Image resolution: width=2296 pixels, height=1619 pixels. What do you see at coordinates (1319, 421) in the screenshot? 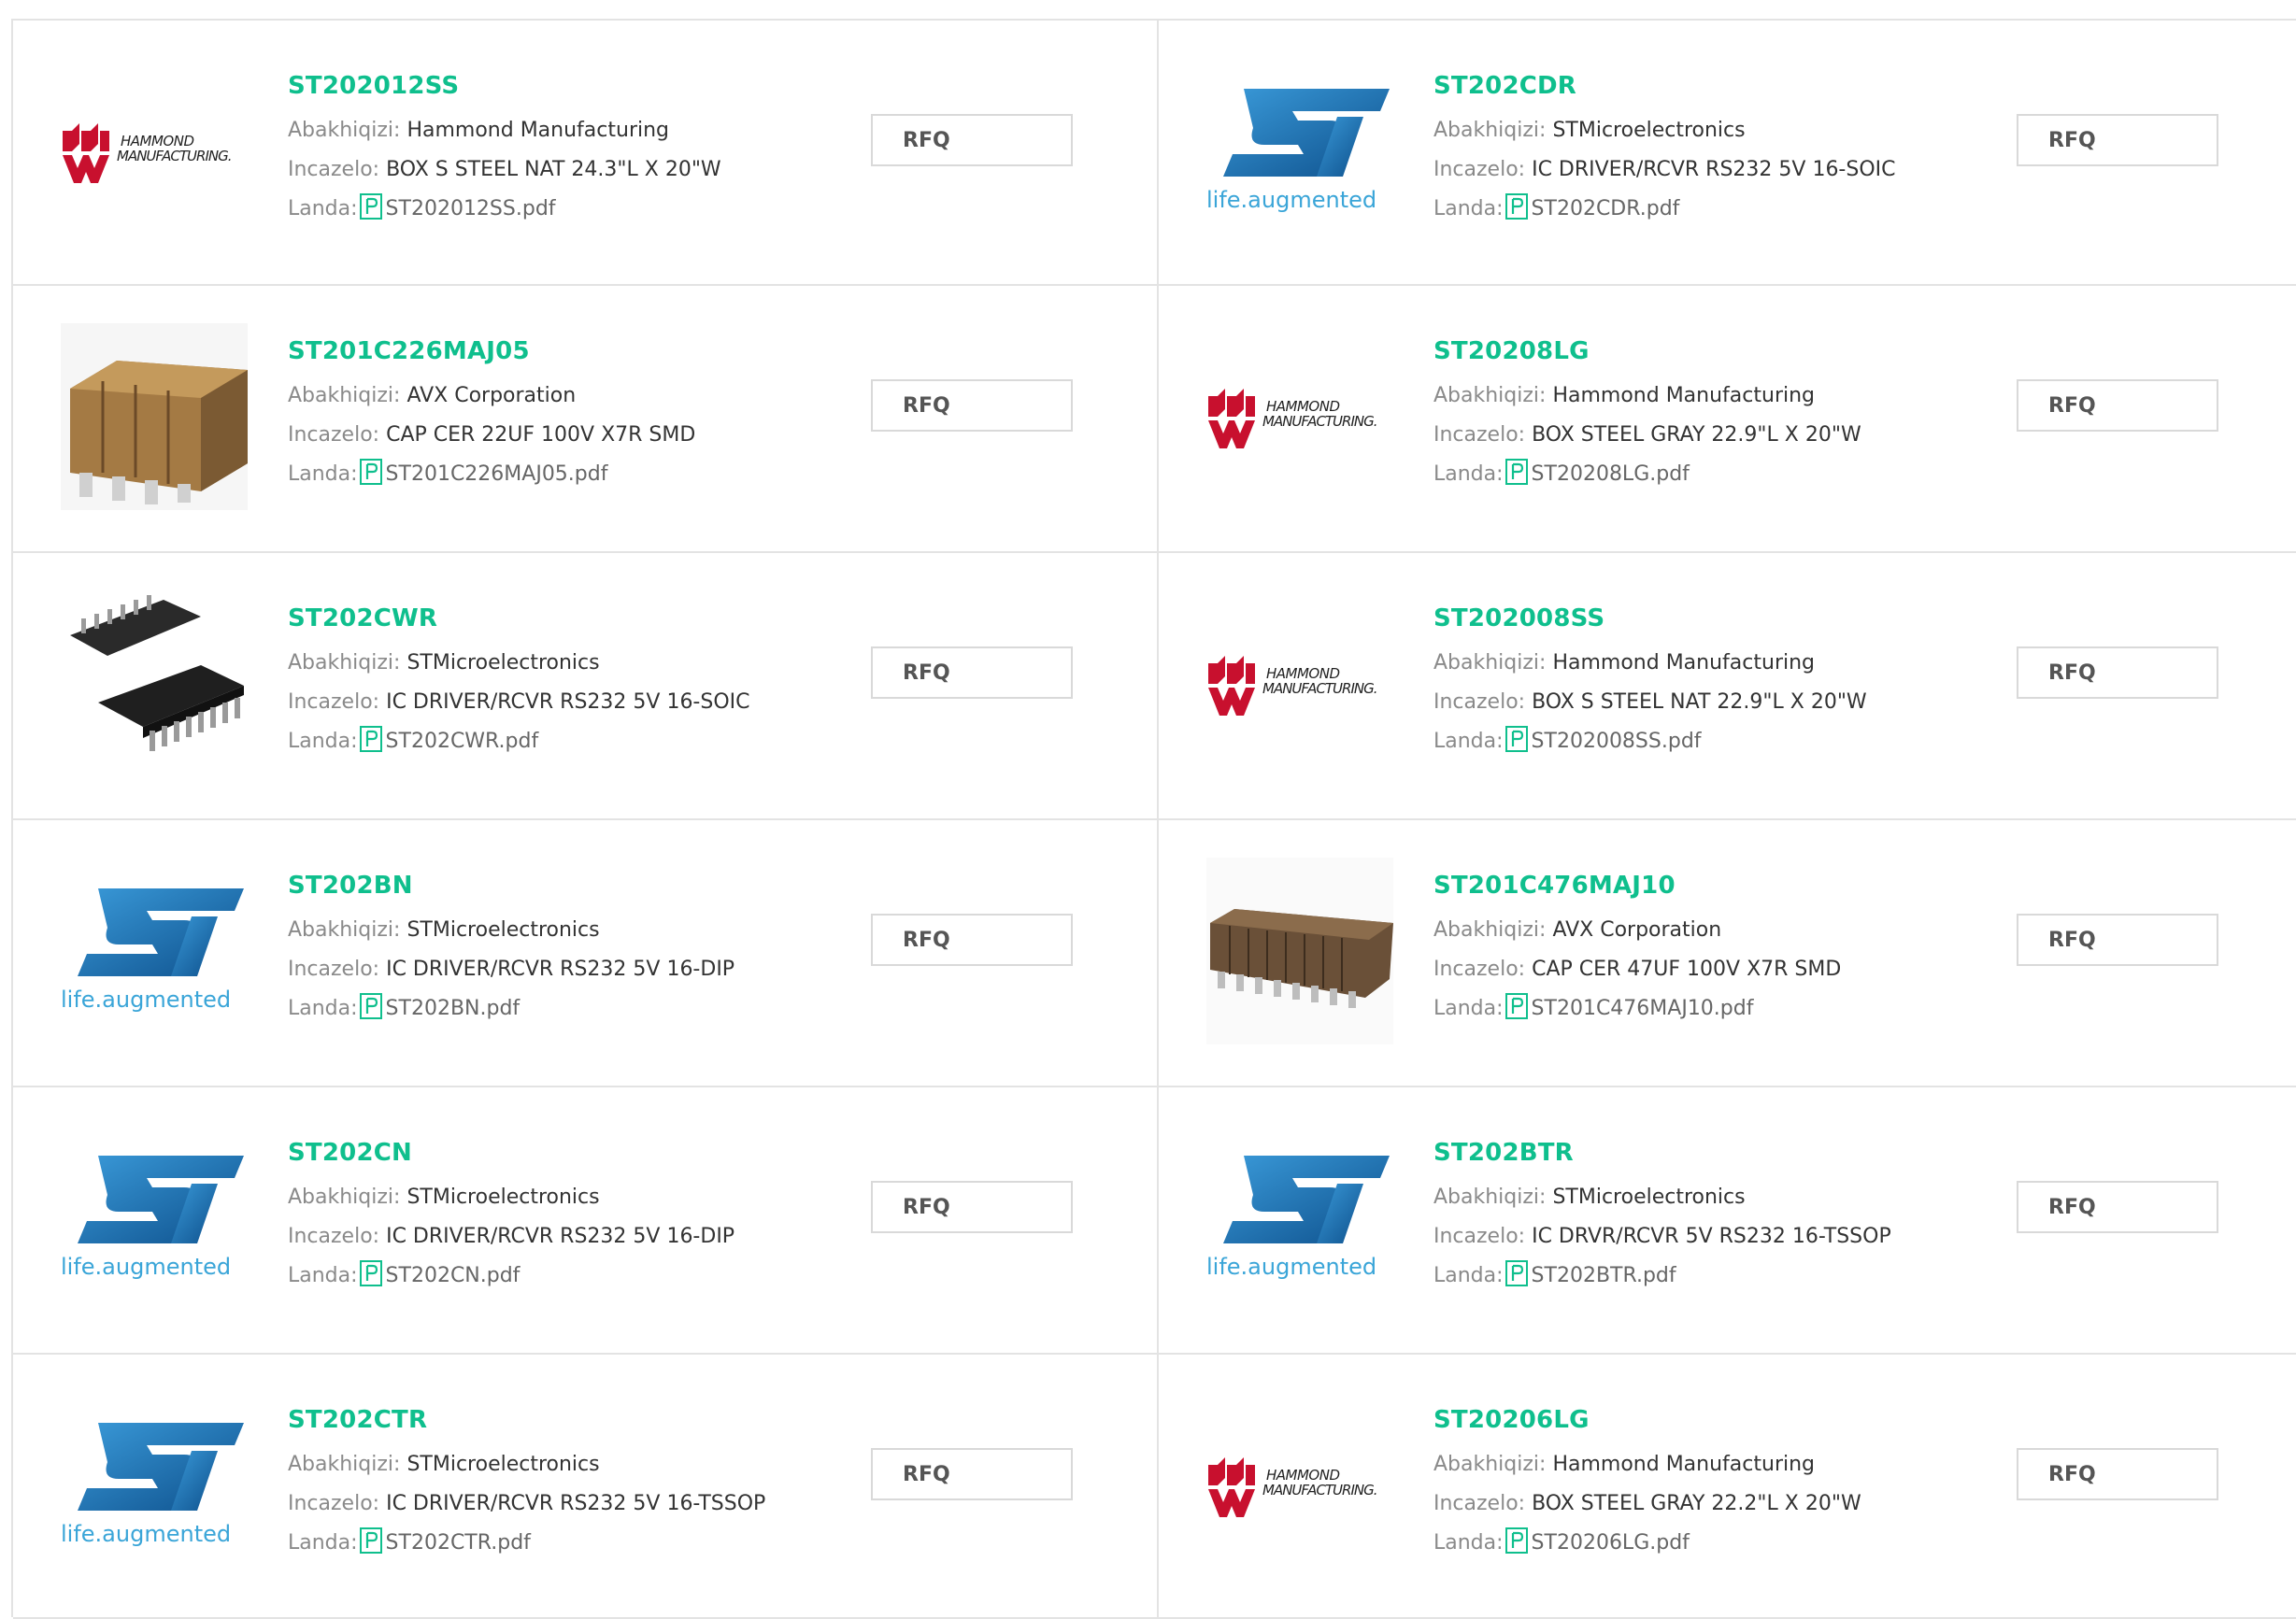
I see `hammond-logo-line2: MANUFACTURING.` at bounding box center [1319, 421].